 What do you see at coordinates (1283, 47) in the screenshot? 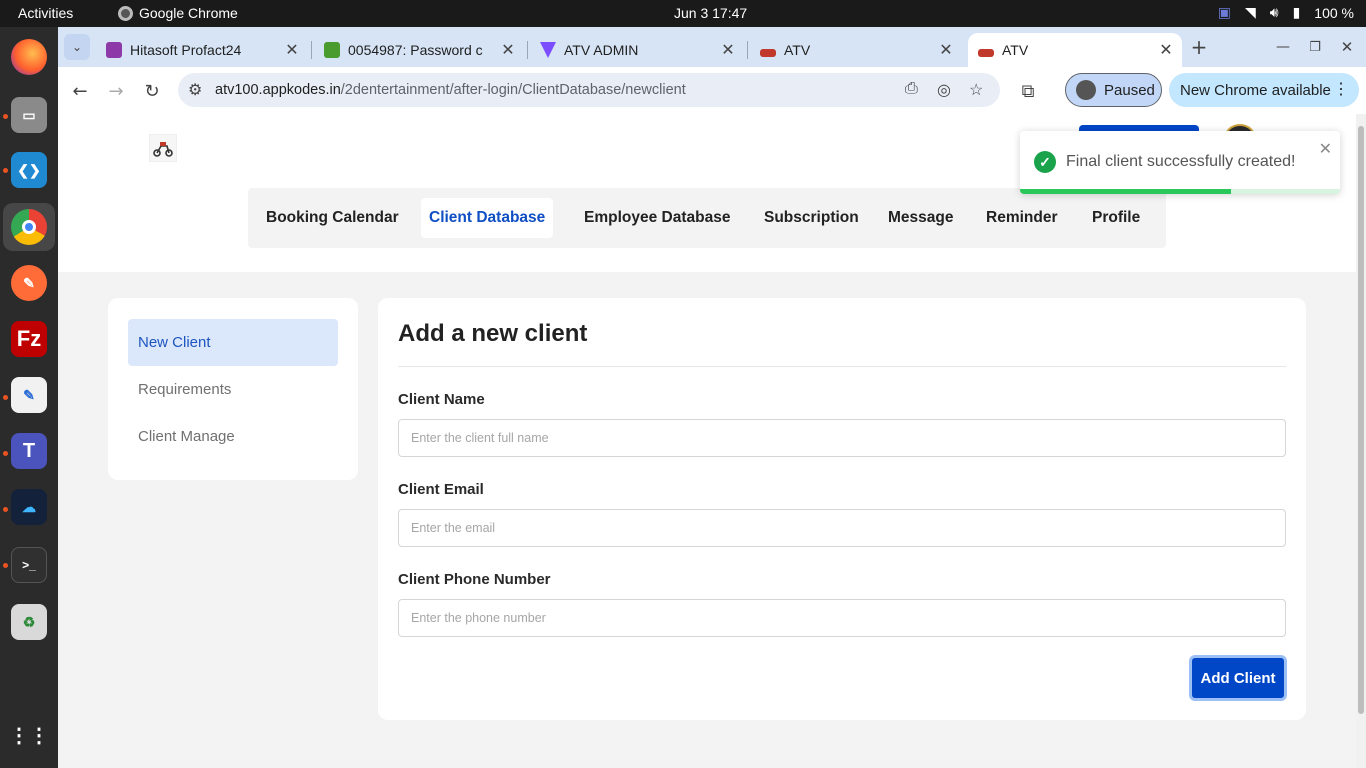
I see `minimize-window-icon: —` at bounding box center [1283, 47].